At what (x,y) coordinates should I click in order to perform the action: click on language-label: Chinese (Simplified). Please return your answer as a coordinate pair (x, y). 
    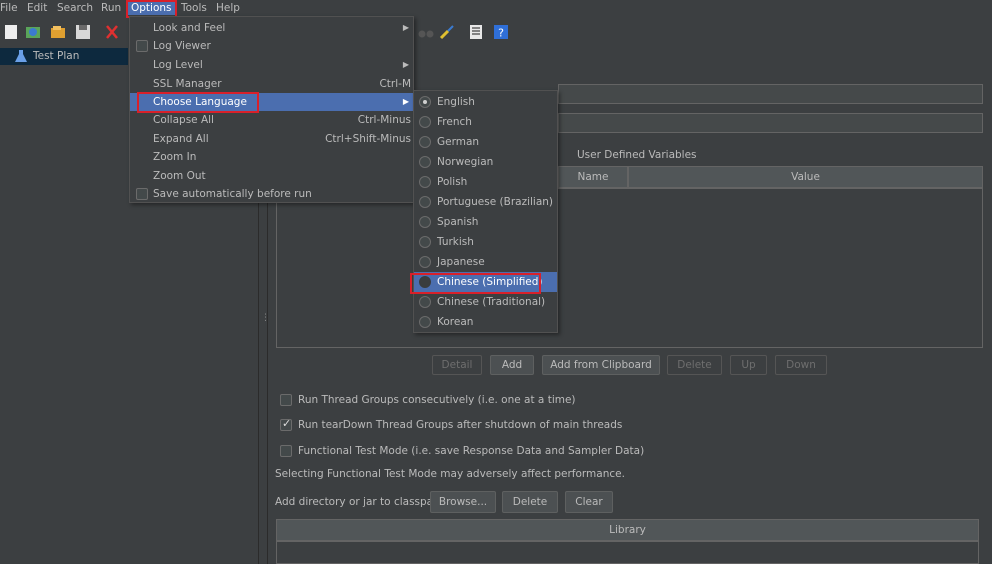
    Looking at the image, I should click on (490, 282).